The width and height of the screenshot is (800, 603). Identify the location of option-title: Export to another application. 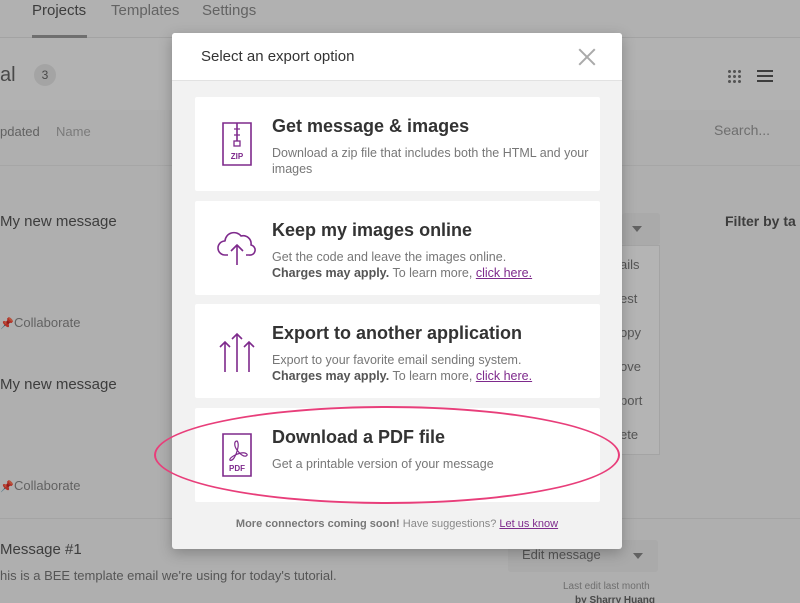
(397, 333).